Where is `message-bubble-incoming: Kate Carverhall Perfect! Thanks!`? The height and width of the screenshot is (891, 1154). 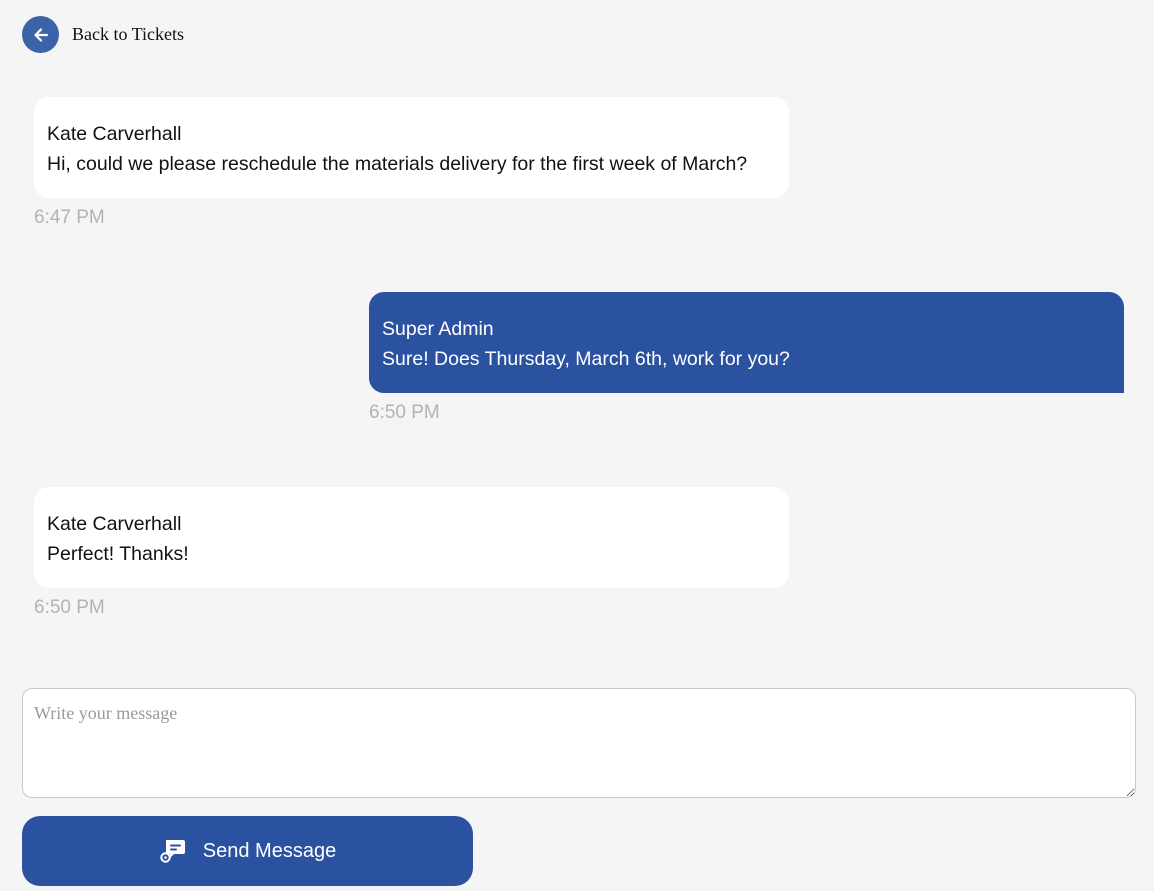
message-bubble-incoming: Kate Carverhall Perfect! Thanks! is located at coordinates (411, 537).